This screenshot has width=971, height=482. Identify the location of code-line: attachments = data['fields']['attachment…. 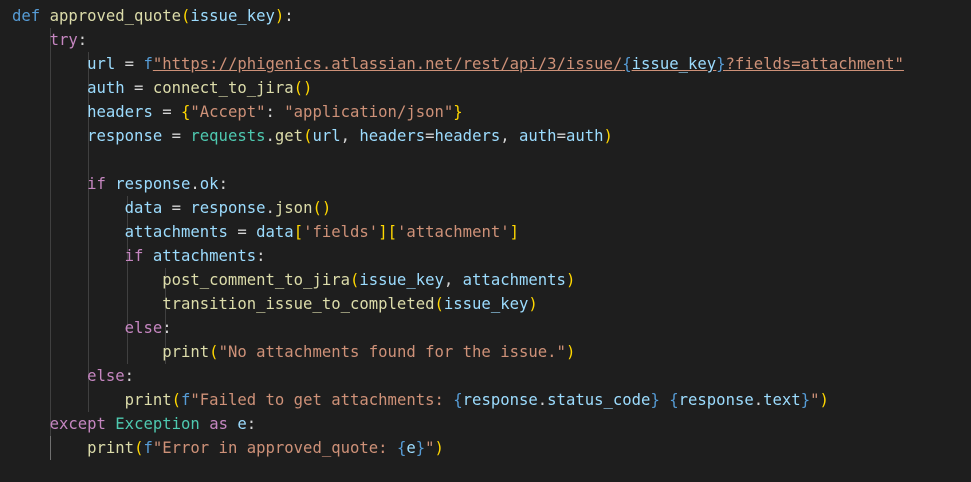
(265, 232).